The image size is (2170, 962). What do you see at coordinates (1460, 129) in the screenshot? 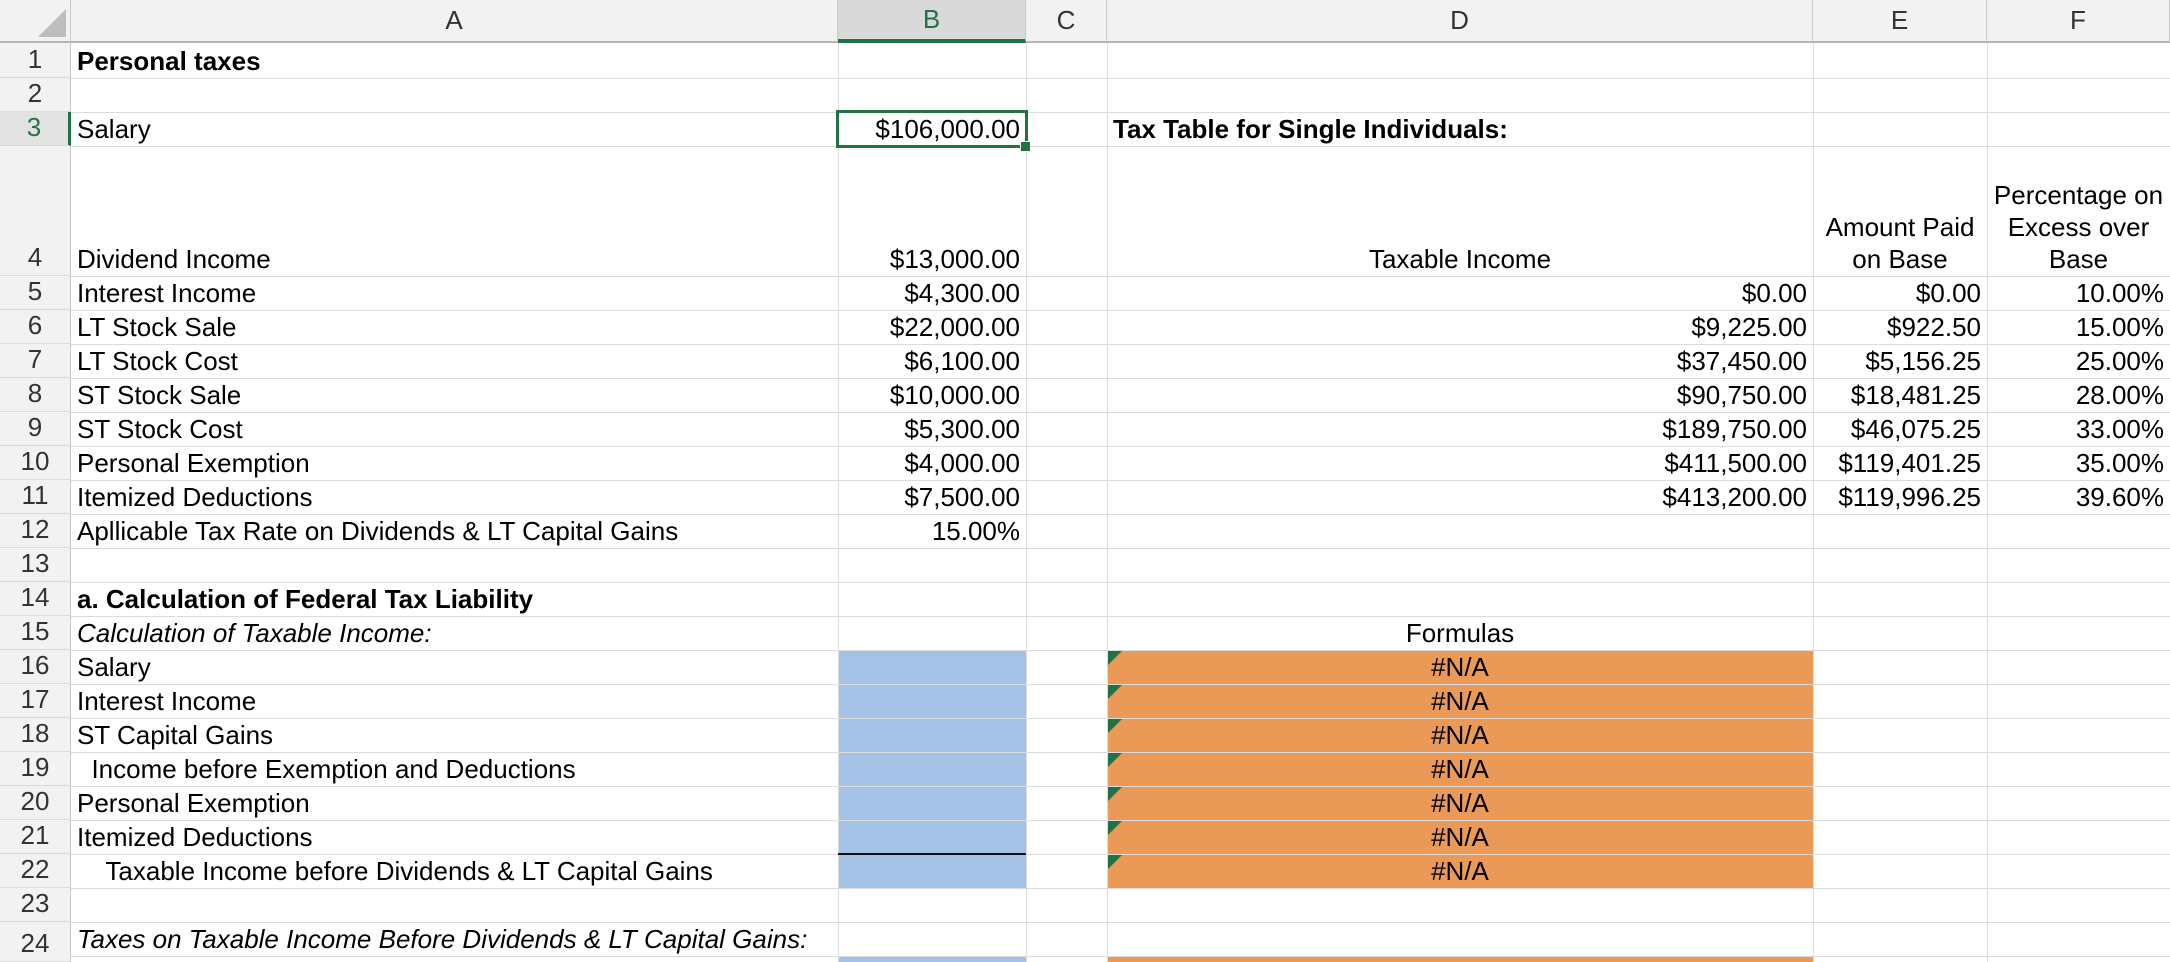
I see `tax-table-title: Tax Table for Single Individuals:` at bounding box center [1460, 129].